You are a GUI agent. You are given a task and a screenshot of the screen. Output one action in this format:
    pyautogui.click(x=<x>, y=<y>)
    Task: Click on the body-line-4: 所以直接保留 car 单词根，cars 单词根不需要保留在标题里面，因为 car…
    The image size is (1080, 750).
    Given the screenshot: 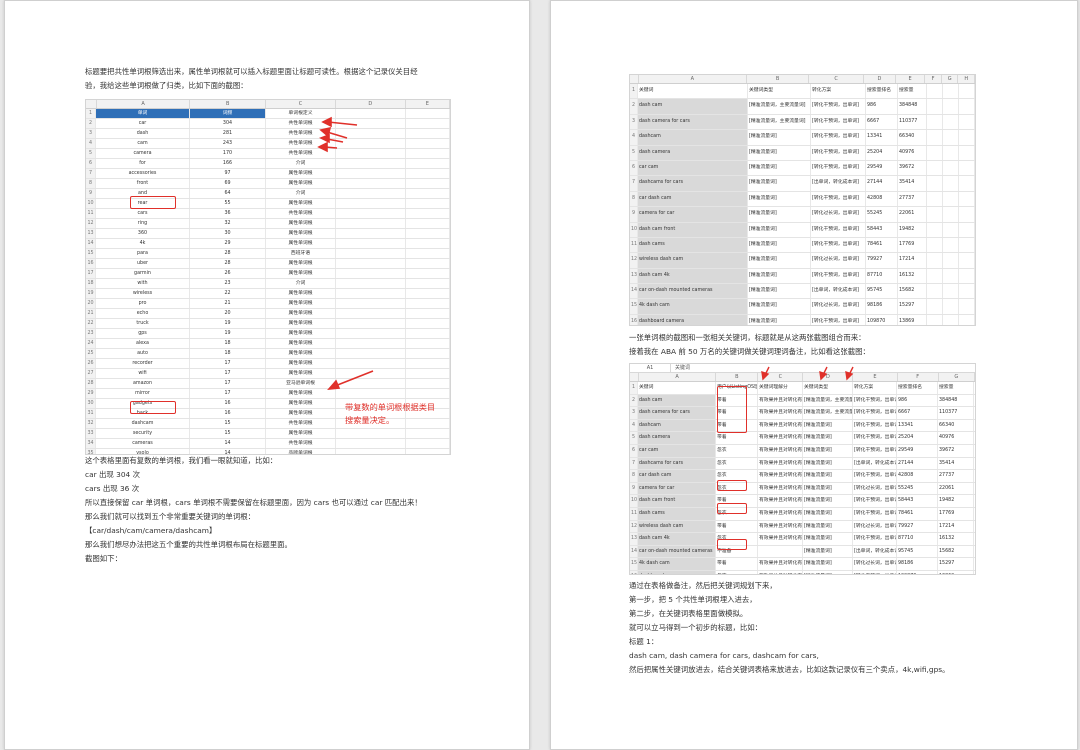 What is the action you would take?
    pyautogui.click(x=253, y=502)
    